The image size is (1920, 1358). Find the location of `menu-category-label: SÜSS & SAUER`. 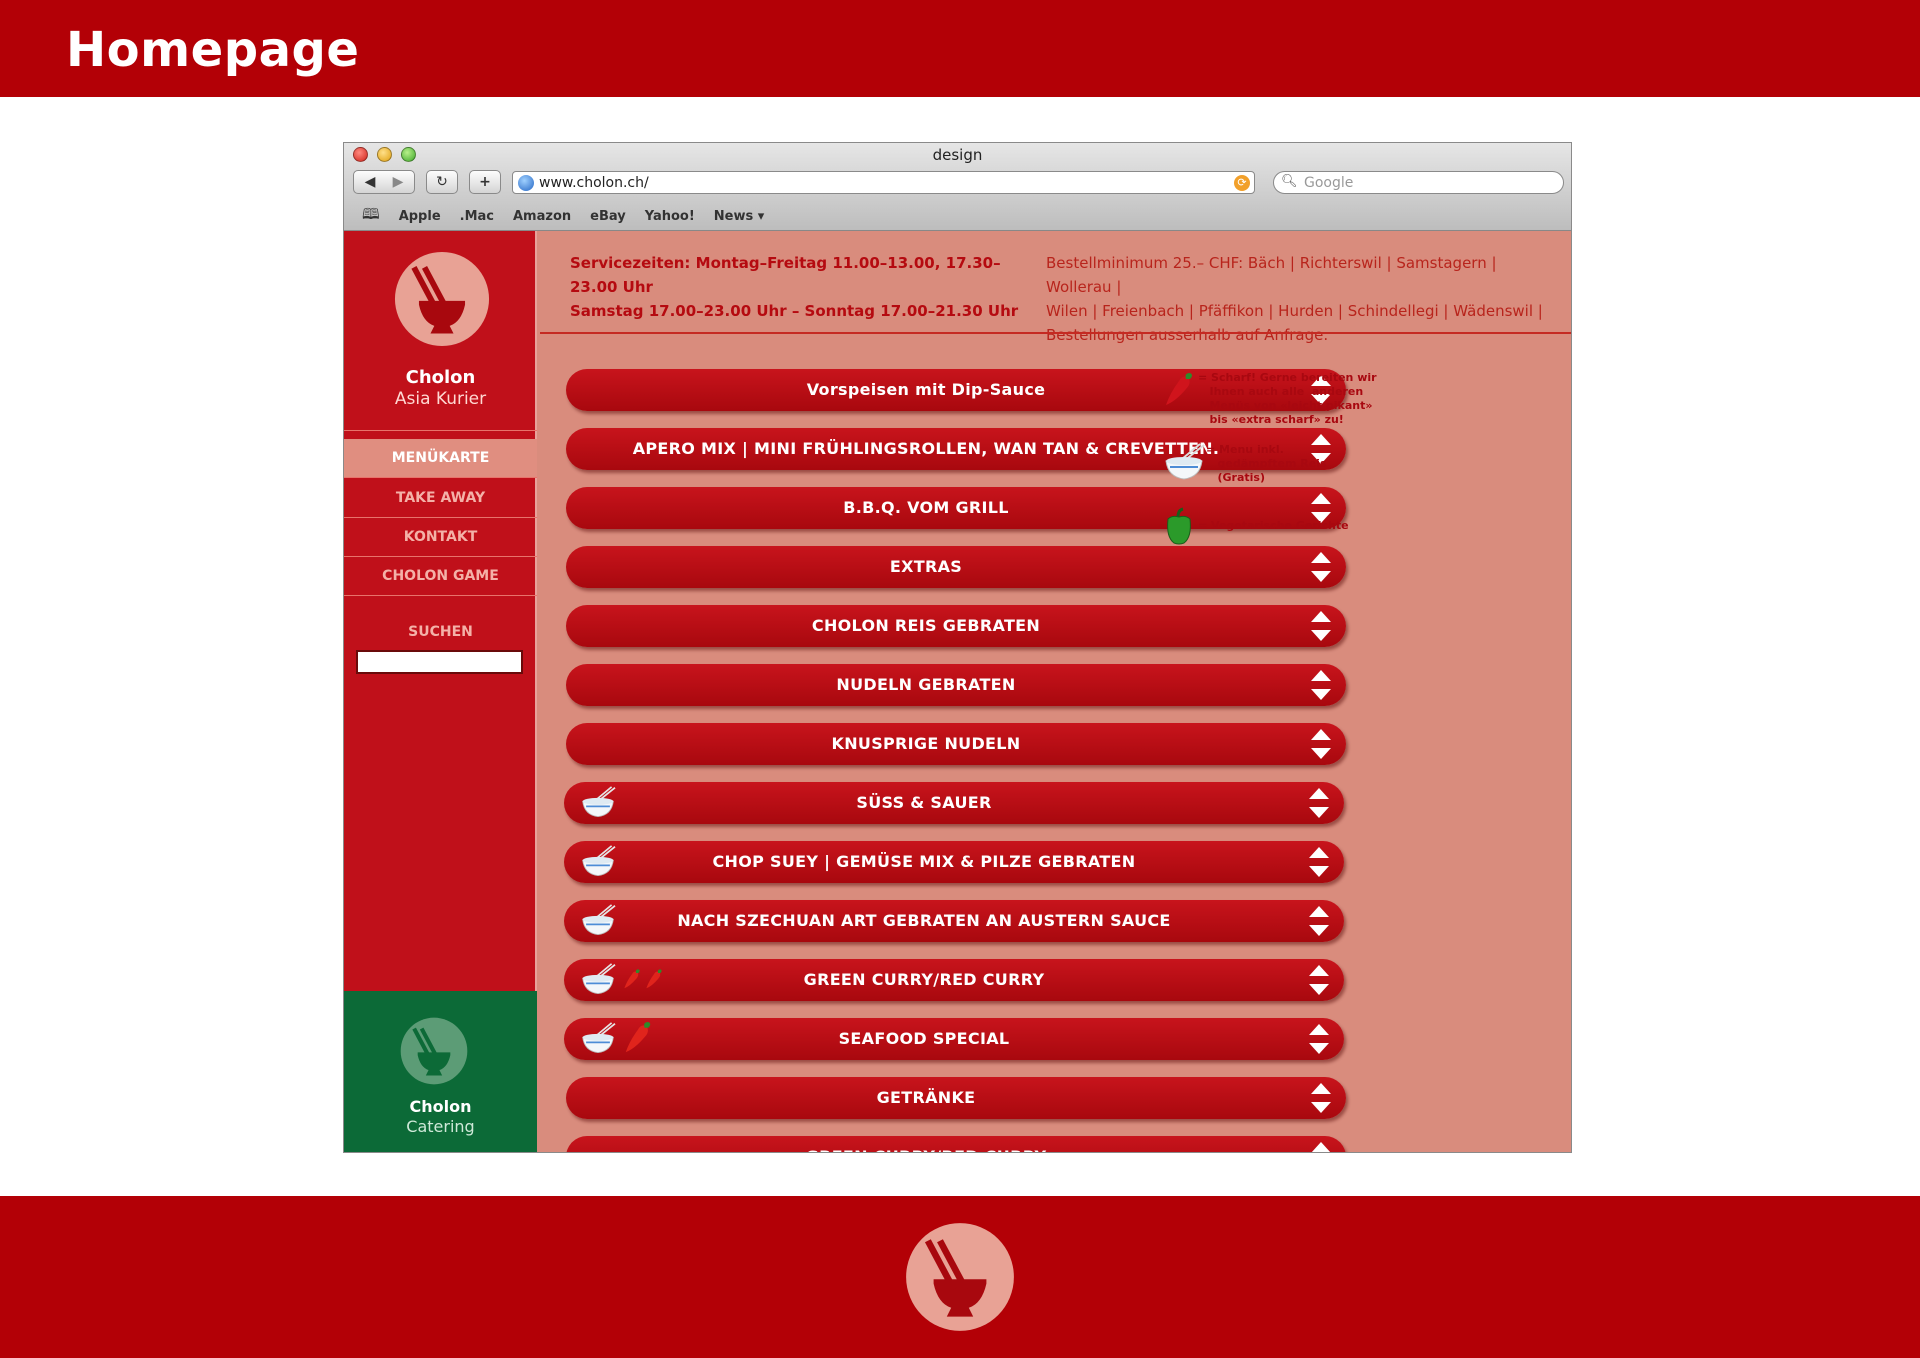

menu-category-label: SÜSS & SAUER is located at coordinates (924, 802).